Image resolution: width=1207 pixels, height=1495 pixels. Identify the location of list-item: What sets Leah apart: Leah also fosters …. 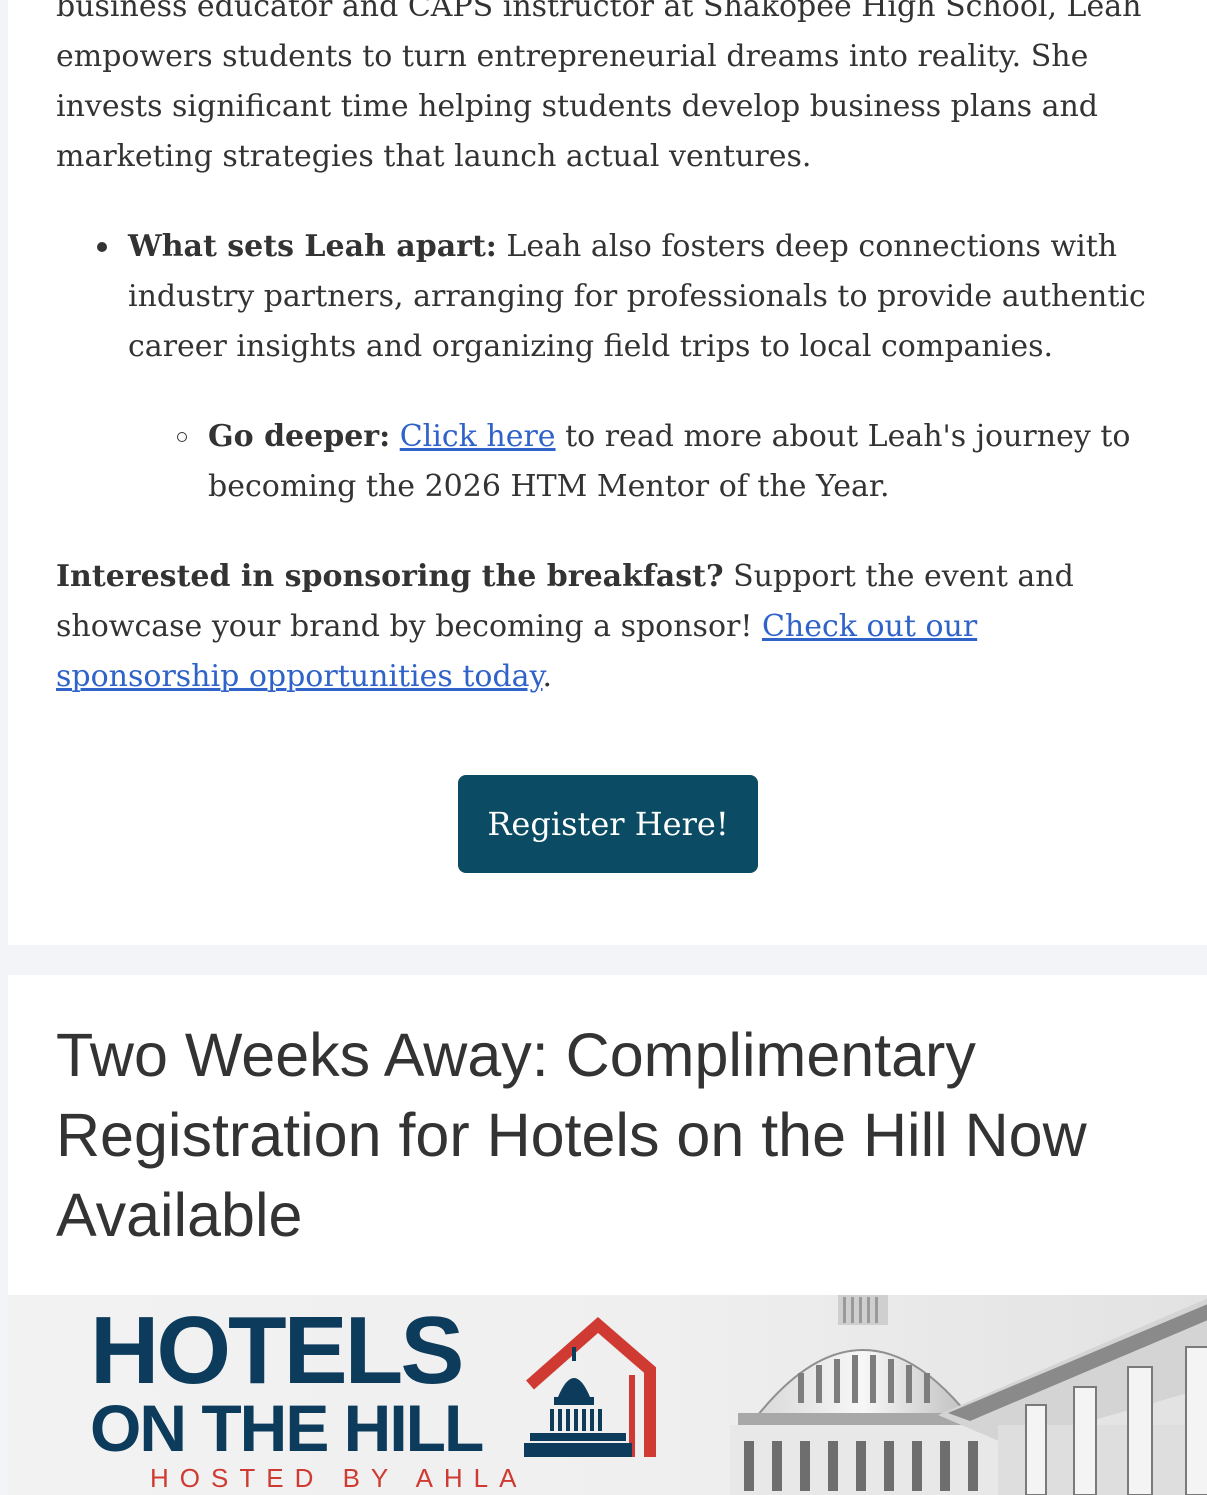
(632, 297).